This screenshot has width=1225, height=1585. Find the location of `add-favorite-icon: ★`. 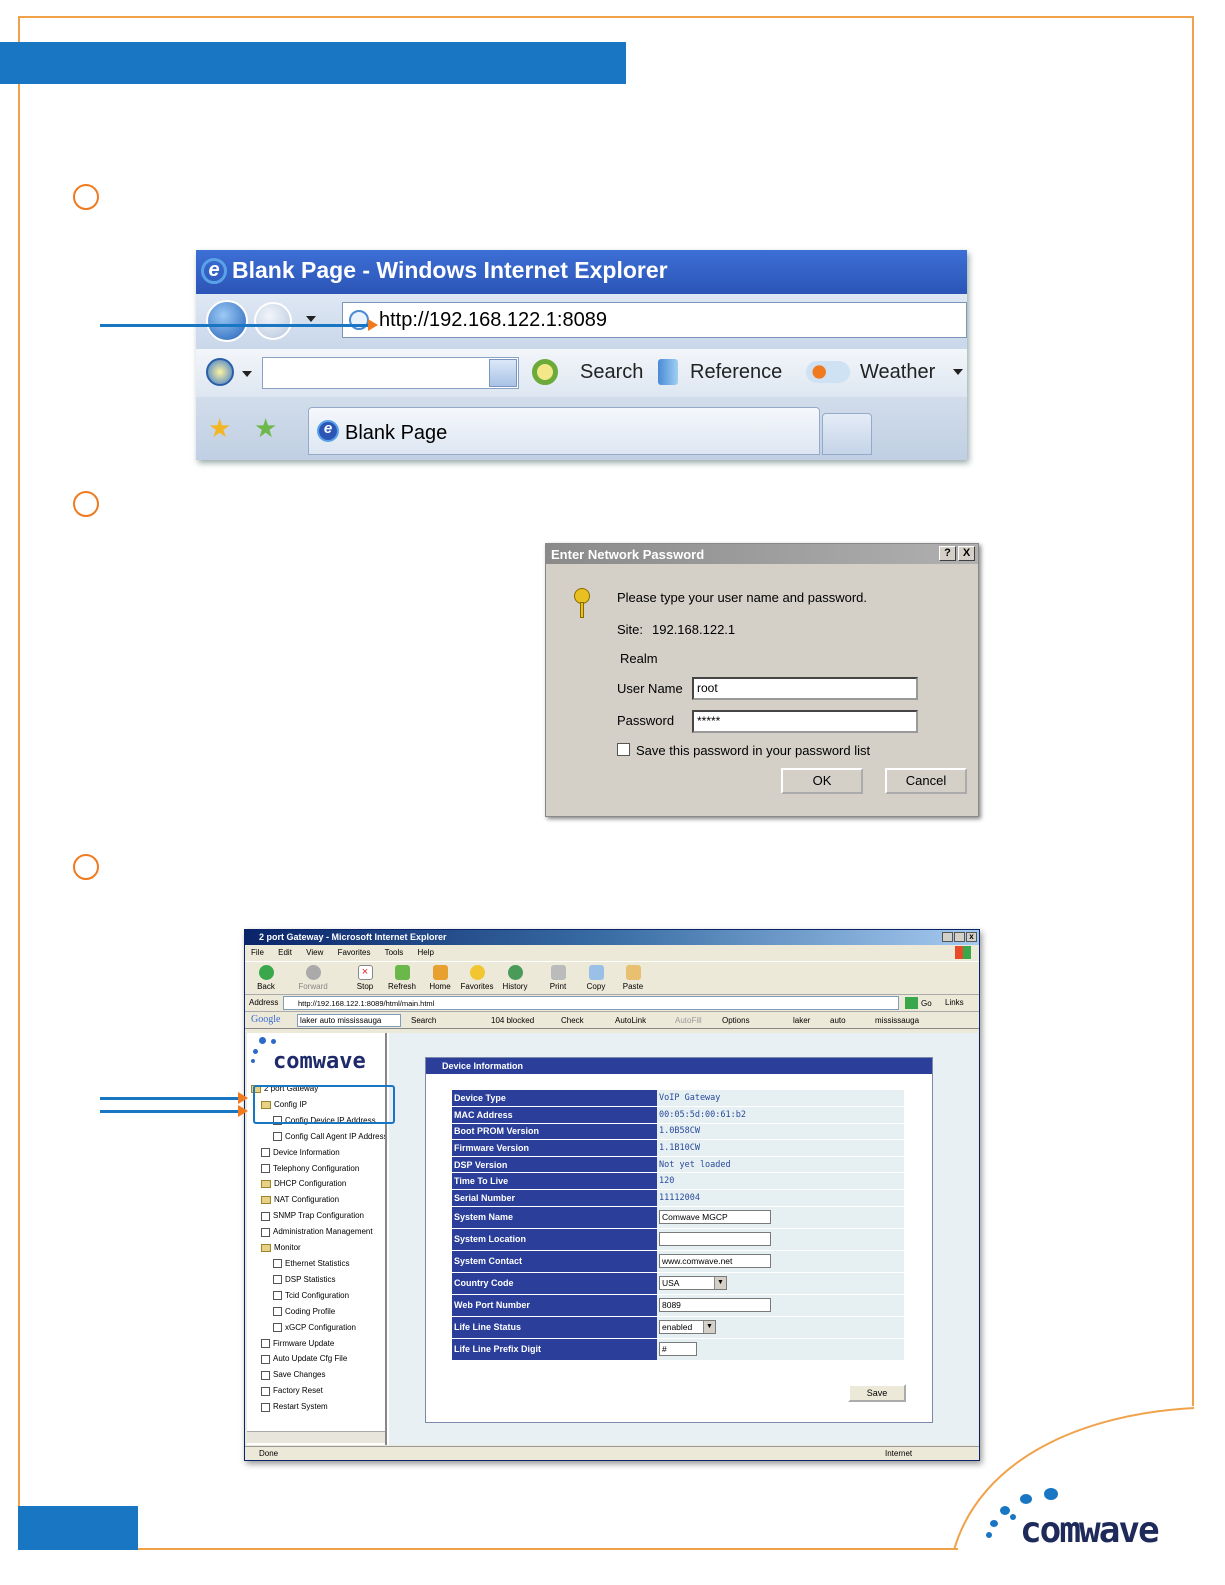

add-favorite-icon: ★ is located at coordinates (265, 428).